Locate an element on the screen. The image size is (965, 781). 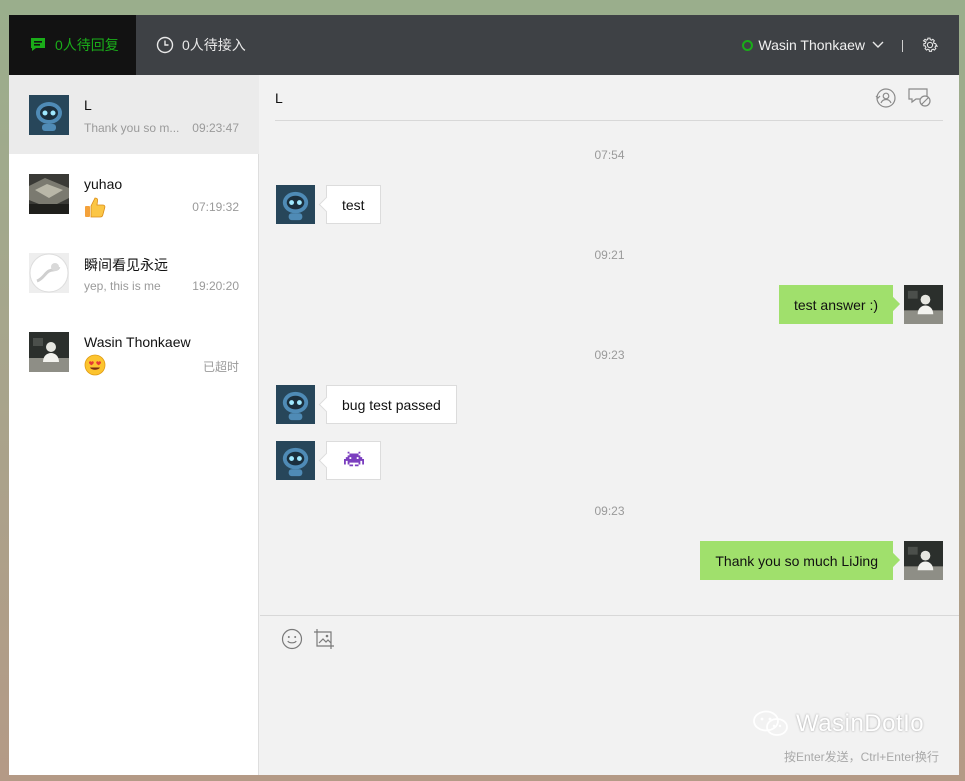
wechat-logo-icon is located at coordinates (771, 724).